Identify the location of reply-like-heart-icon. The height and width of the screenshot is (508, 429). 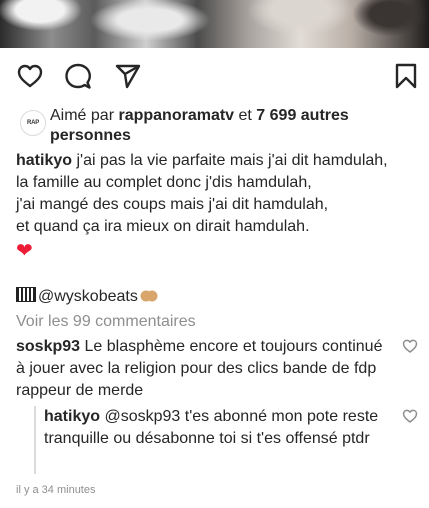
(410, 416).